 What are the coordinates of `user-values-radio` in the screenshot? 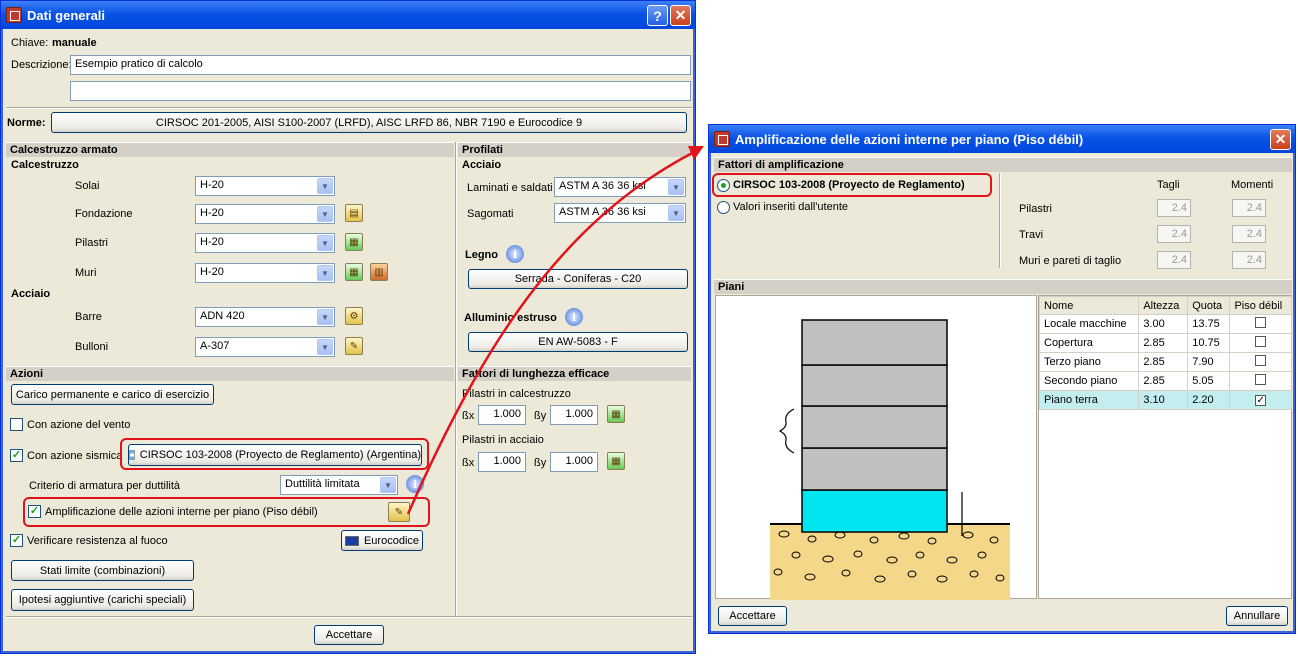 It's located at (723, 207).